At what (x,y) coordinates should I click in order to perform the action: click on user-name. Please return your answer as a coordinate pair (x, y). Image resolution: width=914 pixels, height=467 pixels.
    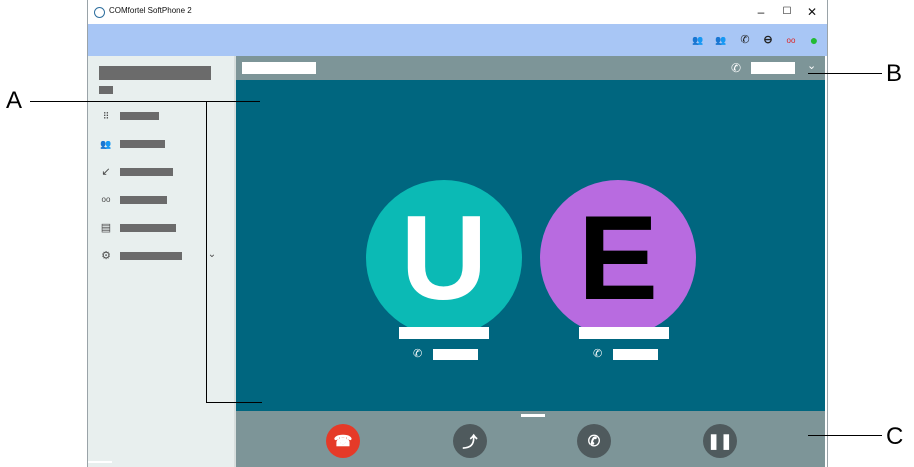
    Looking at the image, I should click on (155, 73).